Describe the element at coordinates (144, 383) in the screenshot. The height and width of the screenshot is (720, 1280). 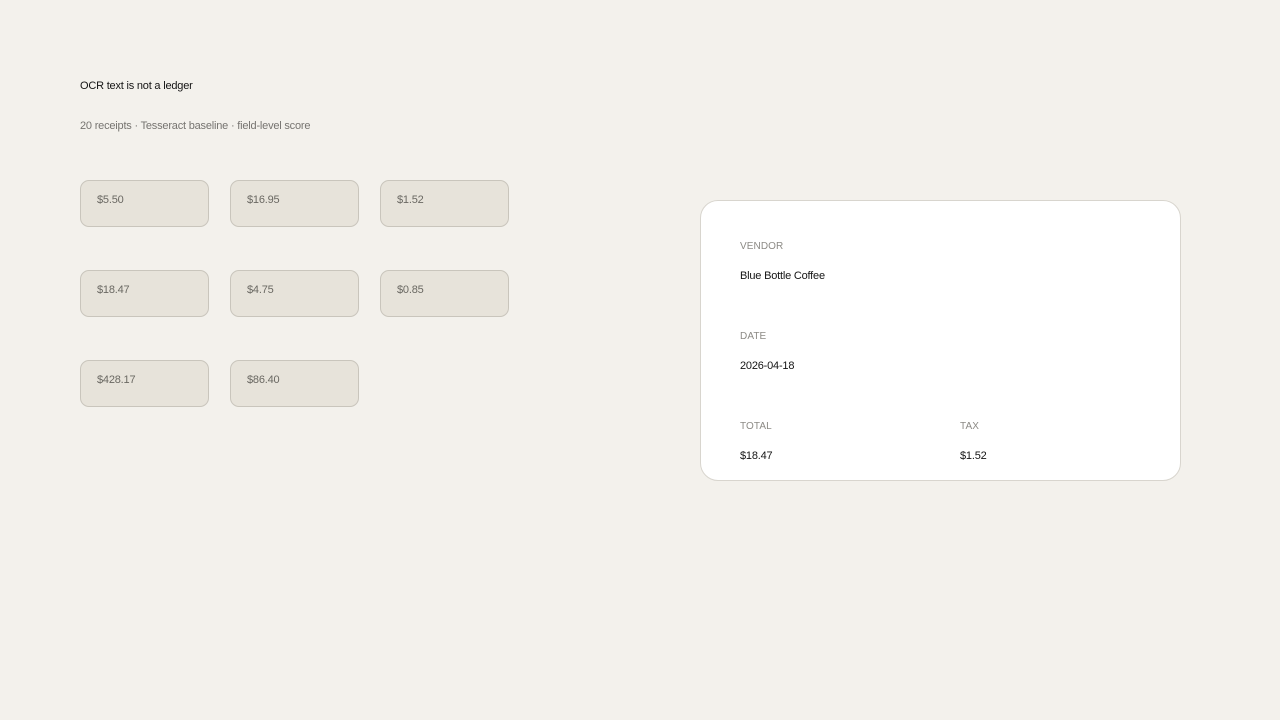
I see `amount-chip: $428.17` at that location.